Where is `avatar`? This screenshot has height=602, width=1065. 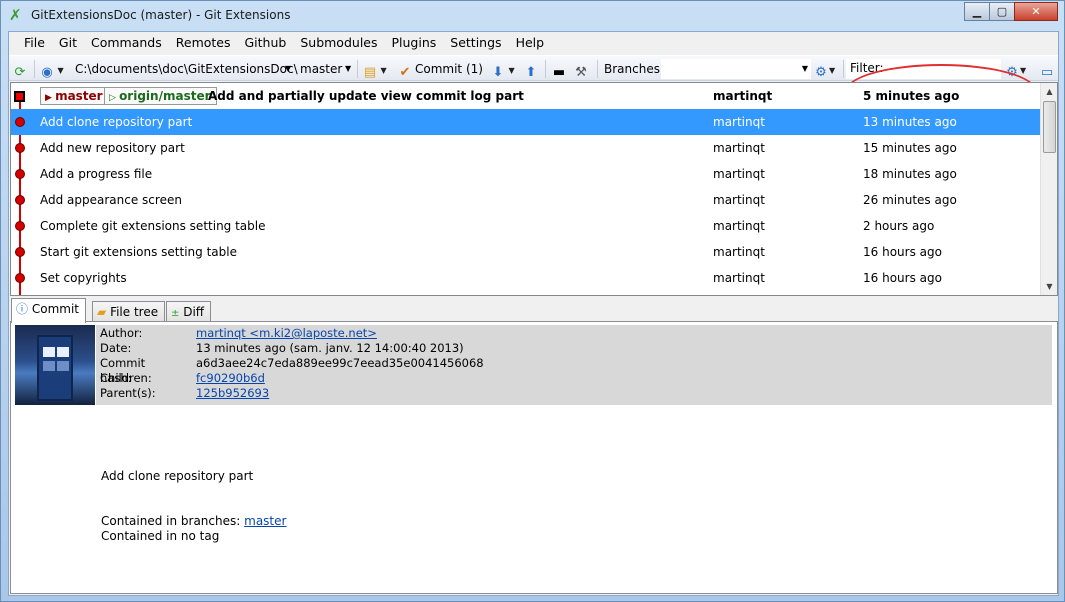
avatar is located at coordinates (55, 365).